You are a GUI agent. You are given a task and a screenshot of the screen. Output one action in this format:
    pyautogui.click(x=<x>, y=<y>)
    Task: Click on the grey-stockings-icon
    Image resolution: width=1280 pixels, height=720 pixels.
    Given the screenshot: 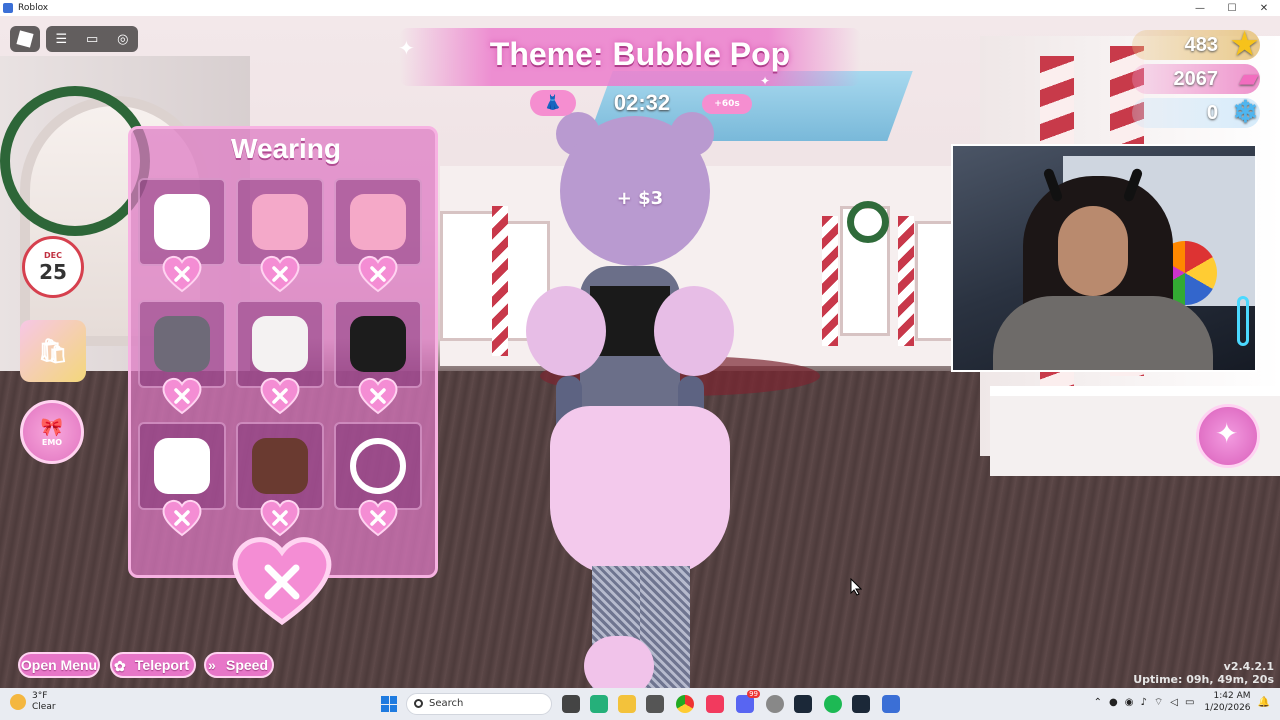 What is the action you would take?
    pyautogui.click(x=182, y=344)
    